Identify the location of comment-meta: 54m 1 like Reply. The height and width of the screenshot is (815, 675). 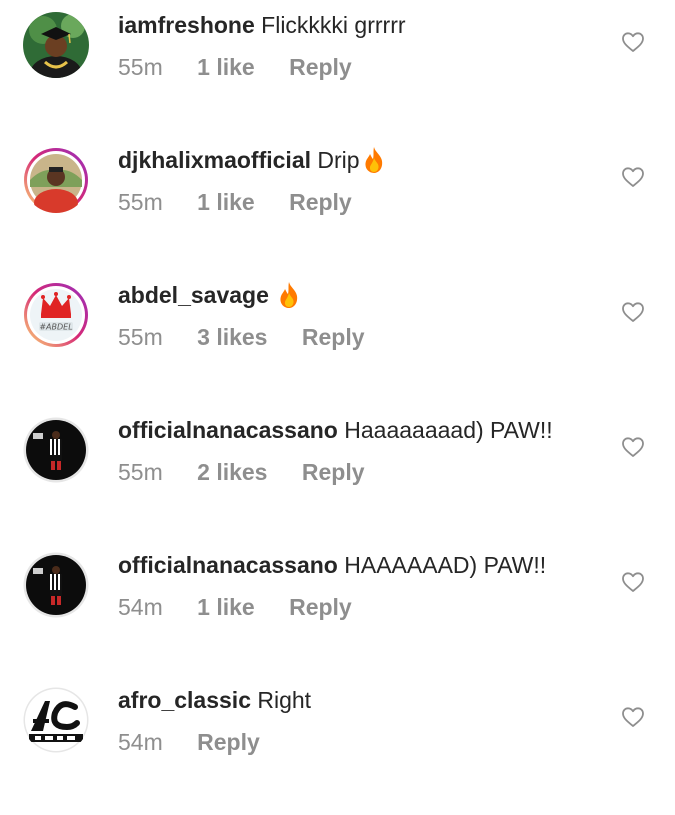
(361, 607).